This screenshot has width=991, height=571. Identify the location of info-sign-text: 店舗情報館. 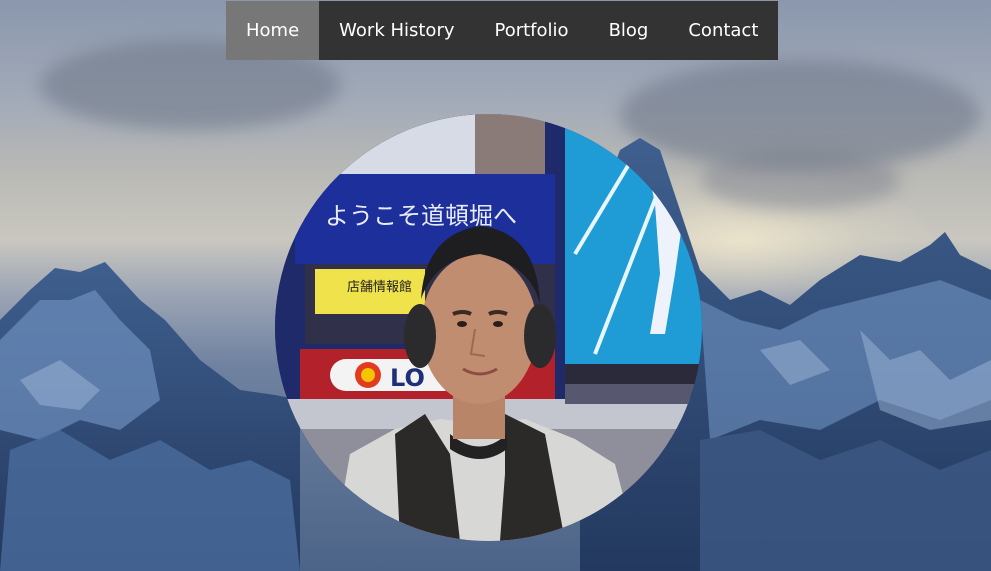
(379, 287).